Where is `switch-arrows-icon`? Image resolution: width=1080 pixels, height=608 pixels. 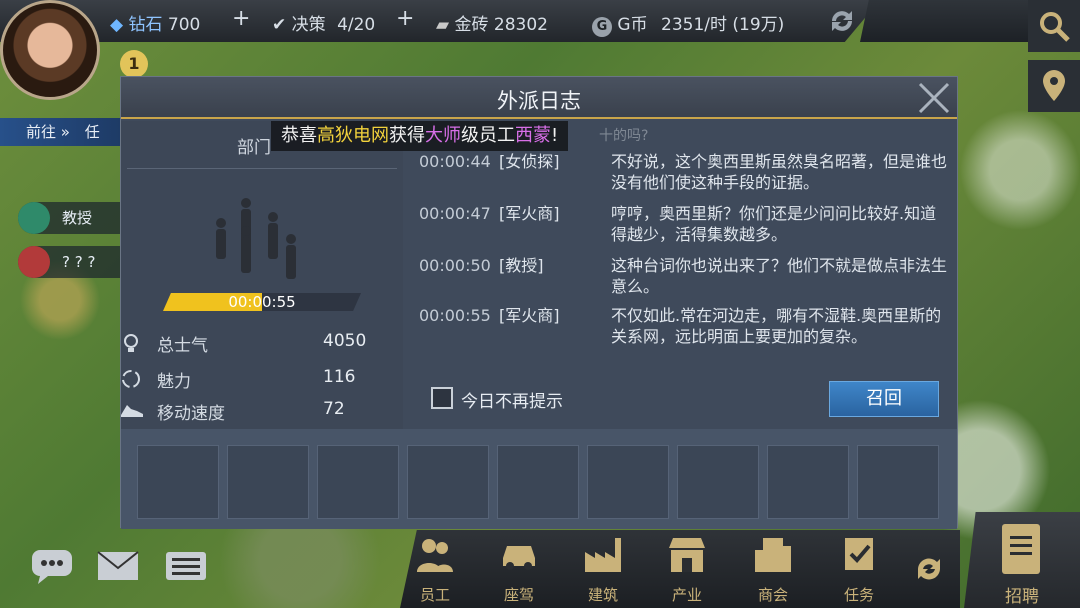 switch-arrows-icon is located at coordinates (929, 569).